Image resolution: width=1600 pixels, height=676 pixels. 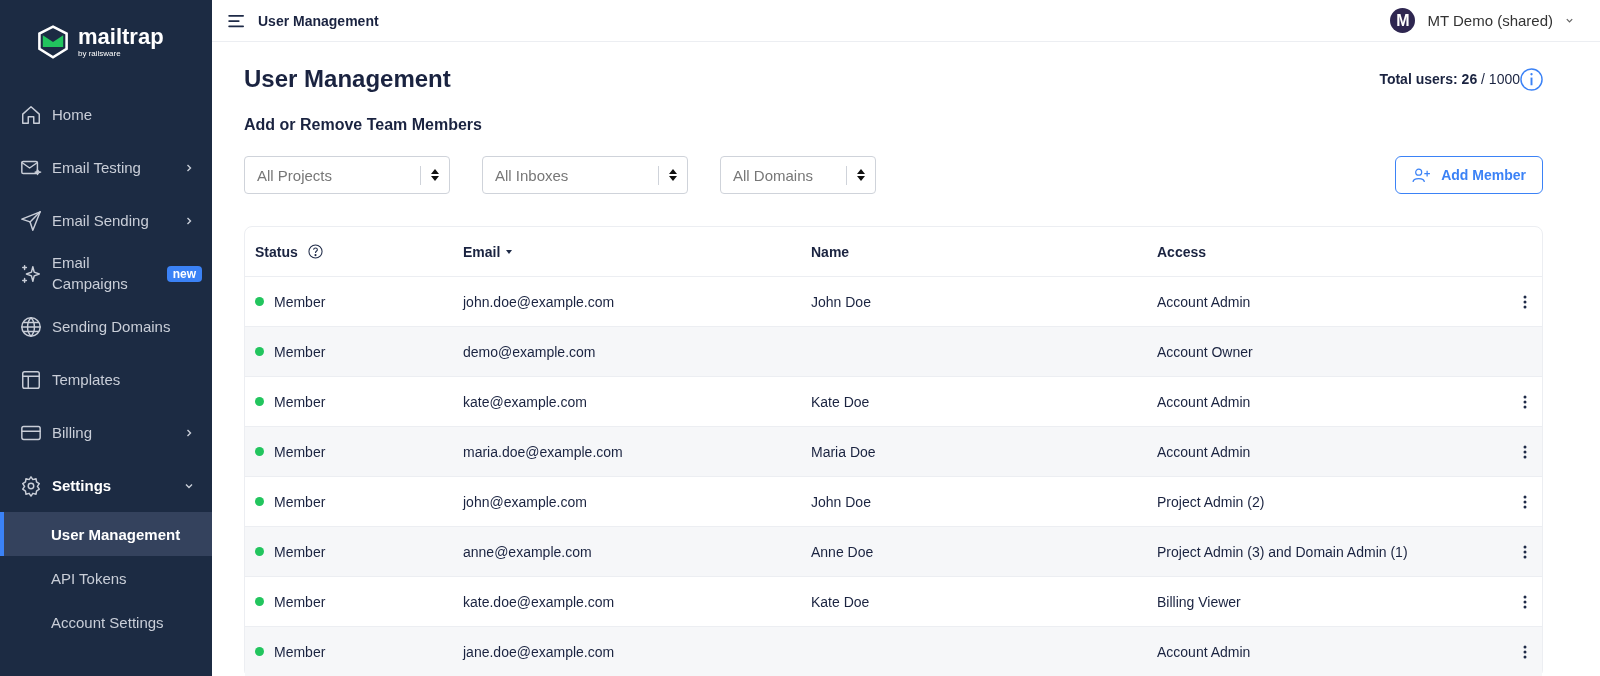 I want to click on email-cell: demo@example.com, so click(x=529, y=351).